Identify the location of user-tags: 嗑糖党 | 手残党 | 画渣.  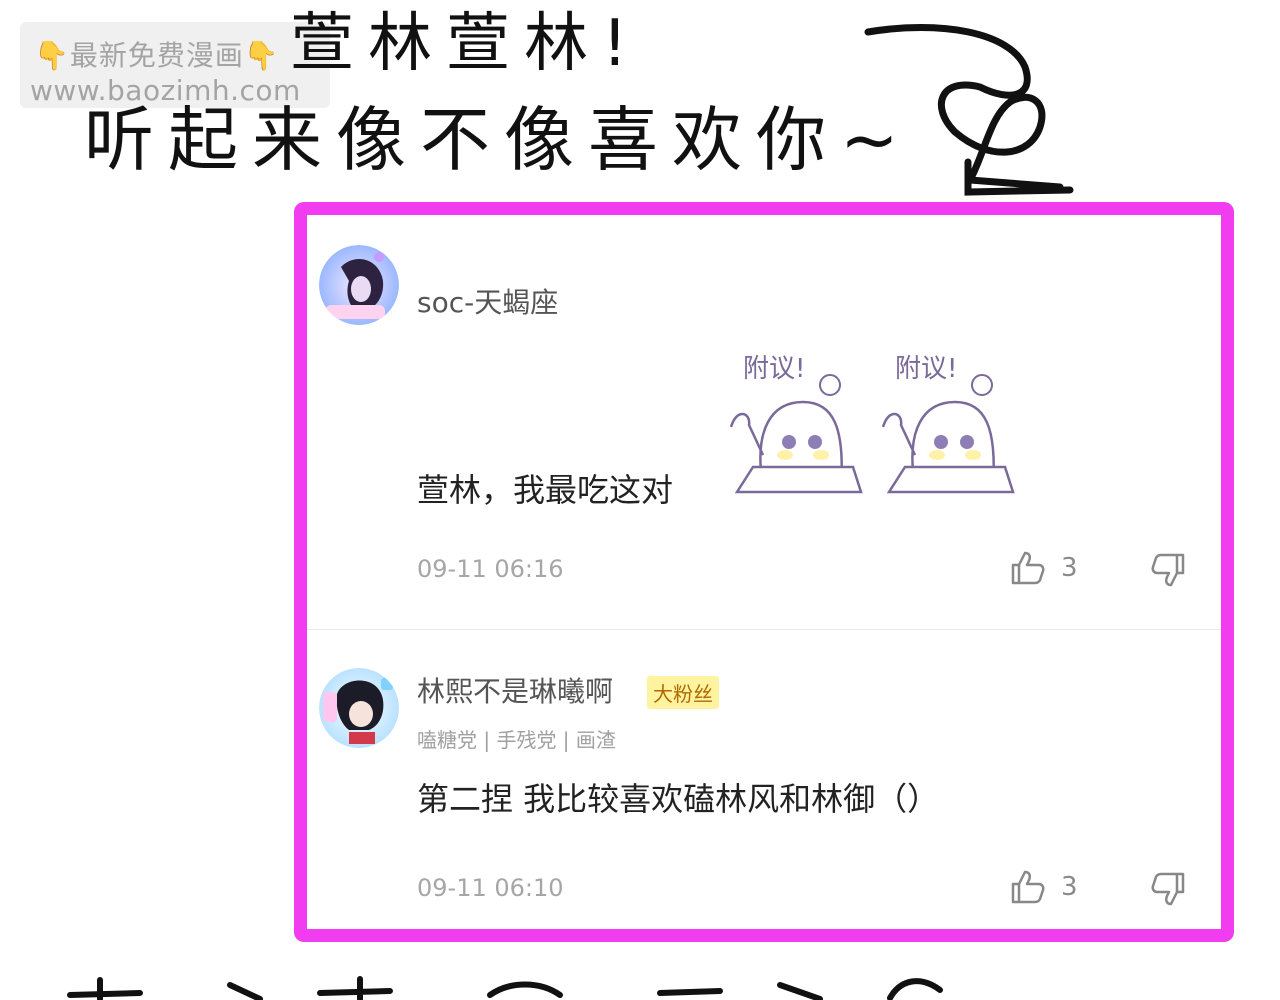
(516, 740).